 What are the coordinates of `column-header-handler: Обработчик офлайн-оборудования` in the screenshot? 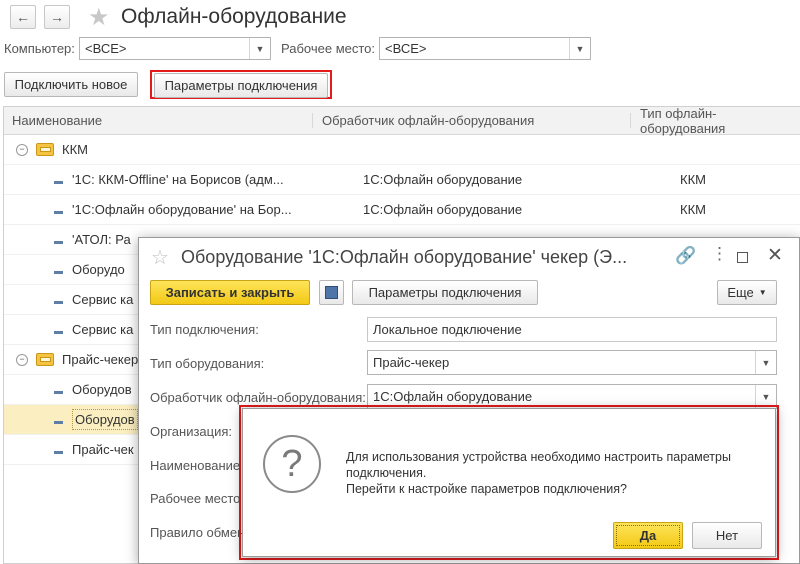 It's located at (472, 120).